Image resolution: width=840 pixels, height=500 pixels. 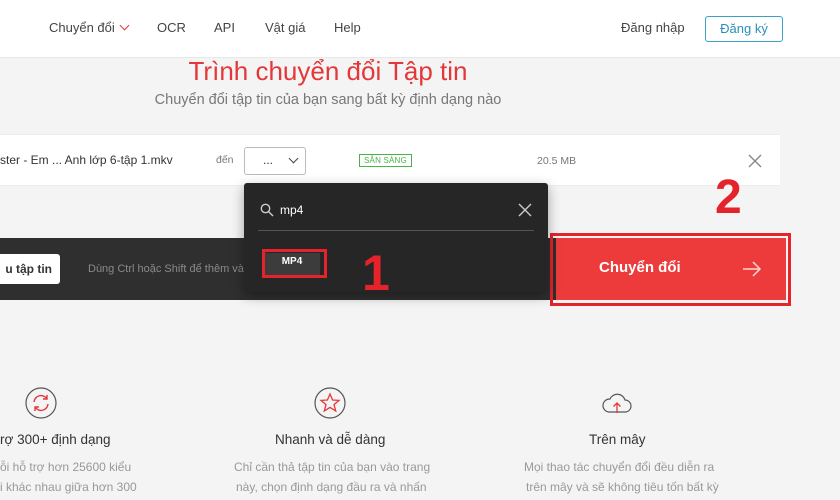 What do you see at coordinates (86, 160) in the screenshot?
I see `file-name: ster - Em ... Anh lớp 6-tập 1.mkv` at bounding box center [86, 160].